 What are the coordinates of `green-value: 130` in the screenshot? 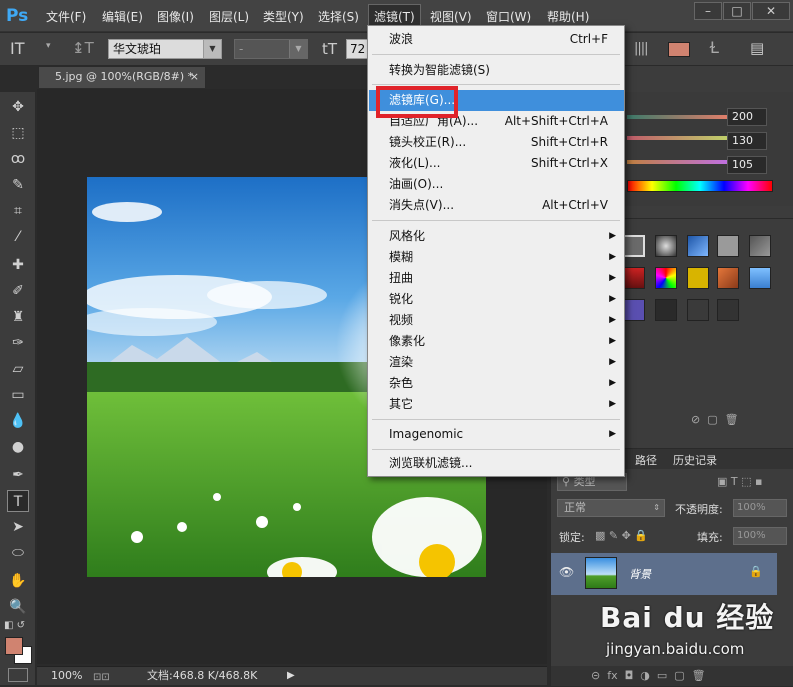 It's located at (747, 141).